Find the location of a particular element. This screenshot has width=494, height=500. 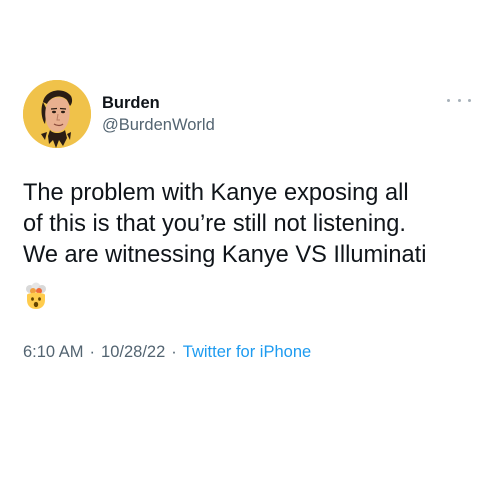

avatar-portrait-icon is located at coordinates (57, 114).